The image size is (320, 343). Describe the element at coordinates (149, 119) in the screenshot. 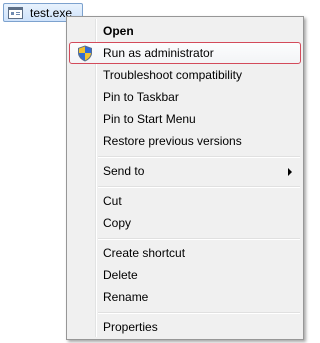

I see `menu-item-label: Pin to Start Menu` at that location.